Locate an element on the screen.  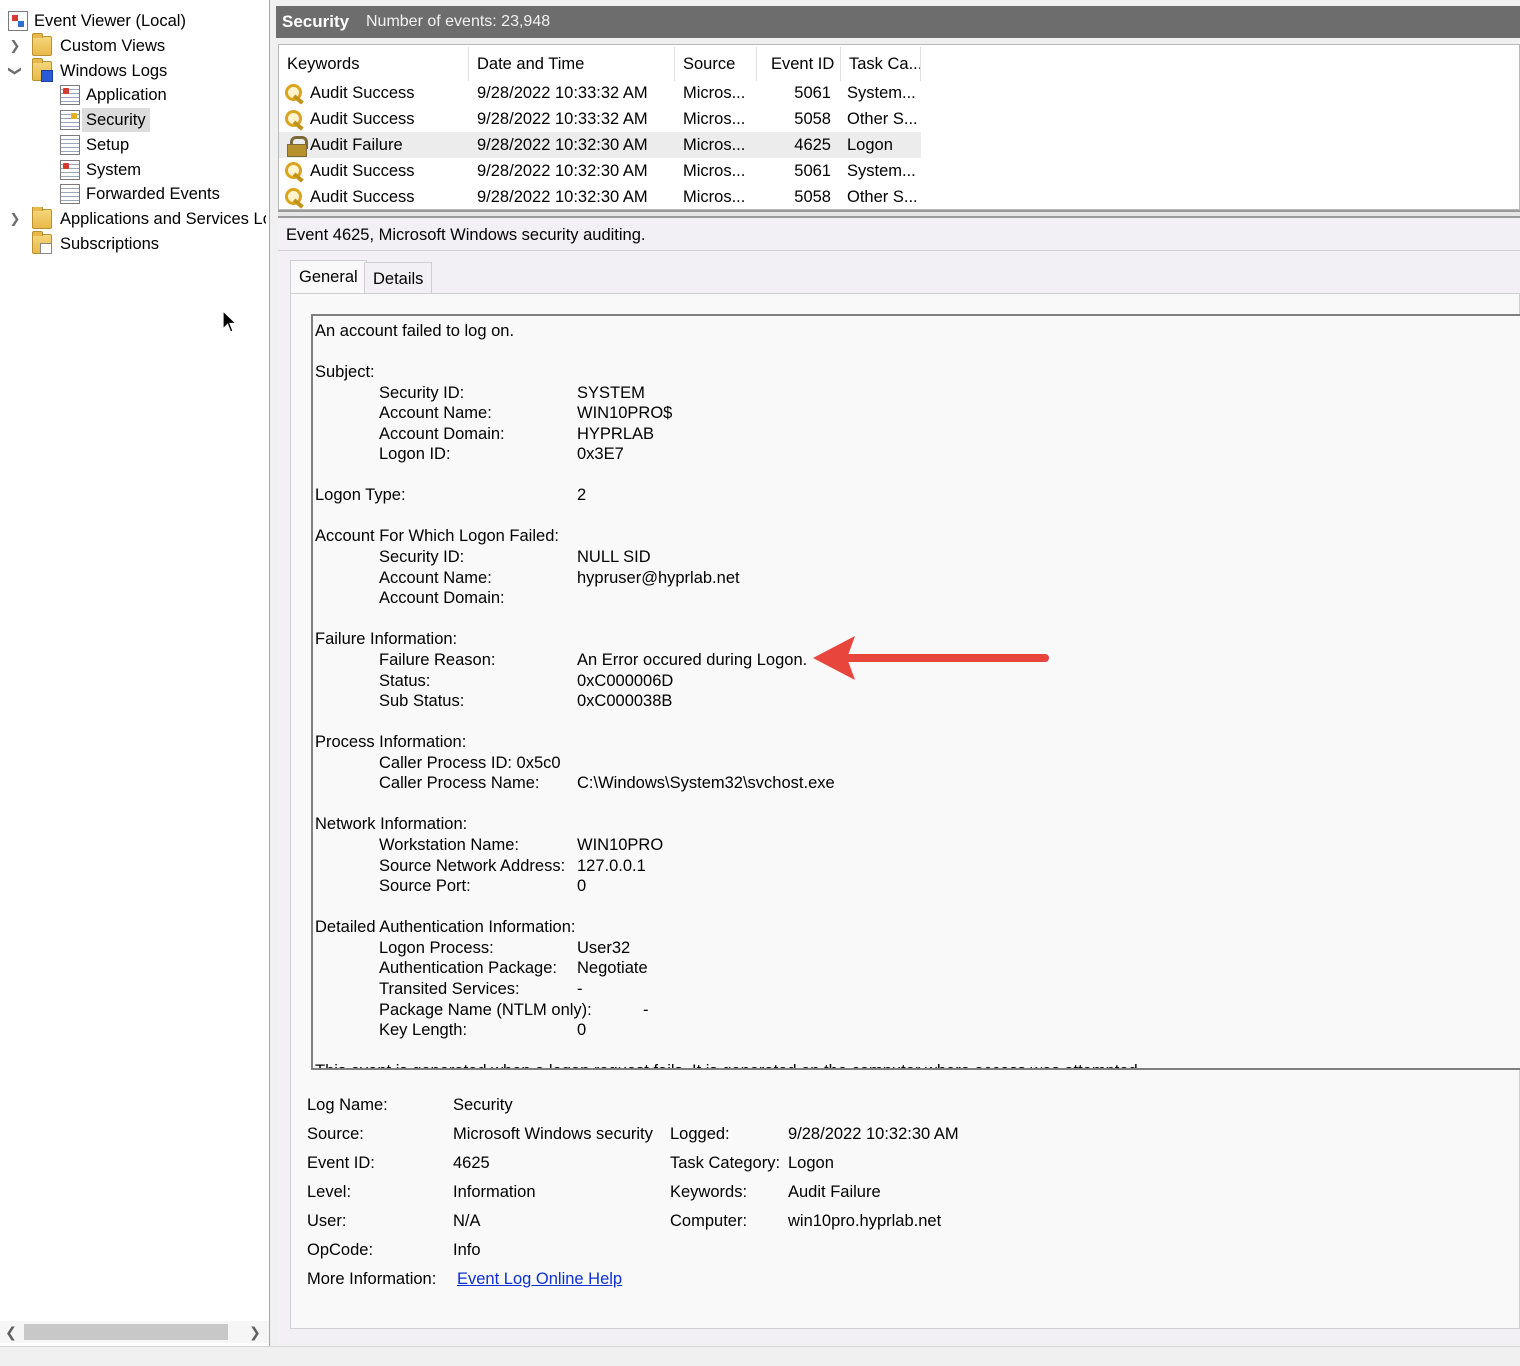
field-row: Security ID: NULL SID is located at coordinates (763, 557).